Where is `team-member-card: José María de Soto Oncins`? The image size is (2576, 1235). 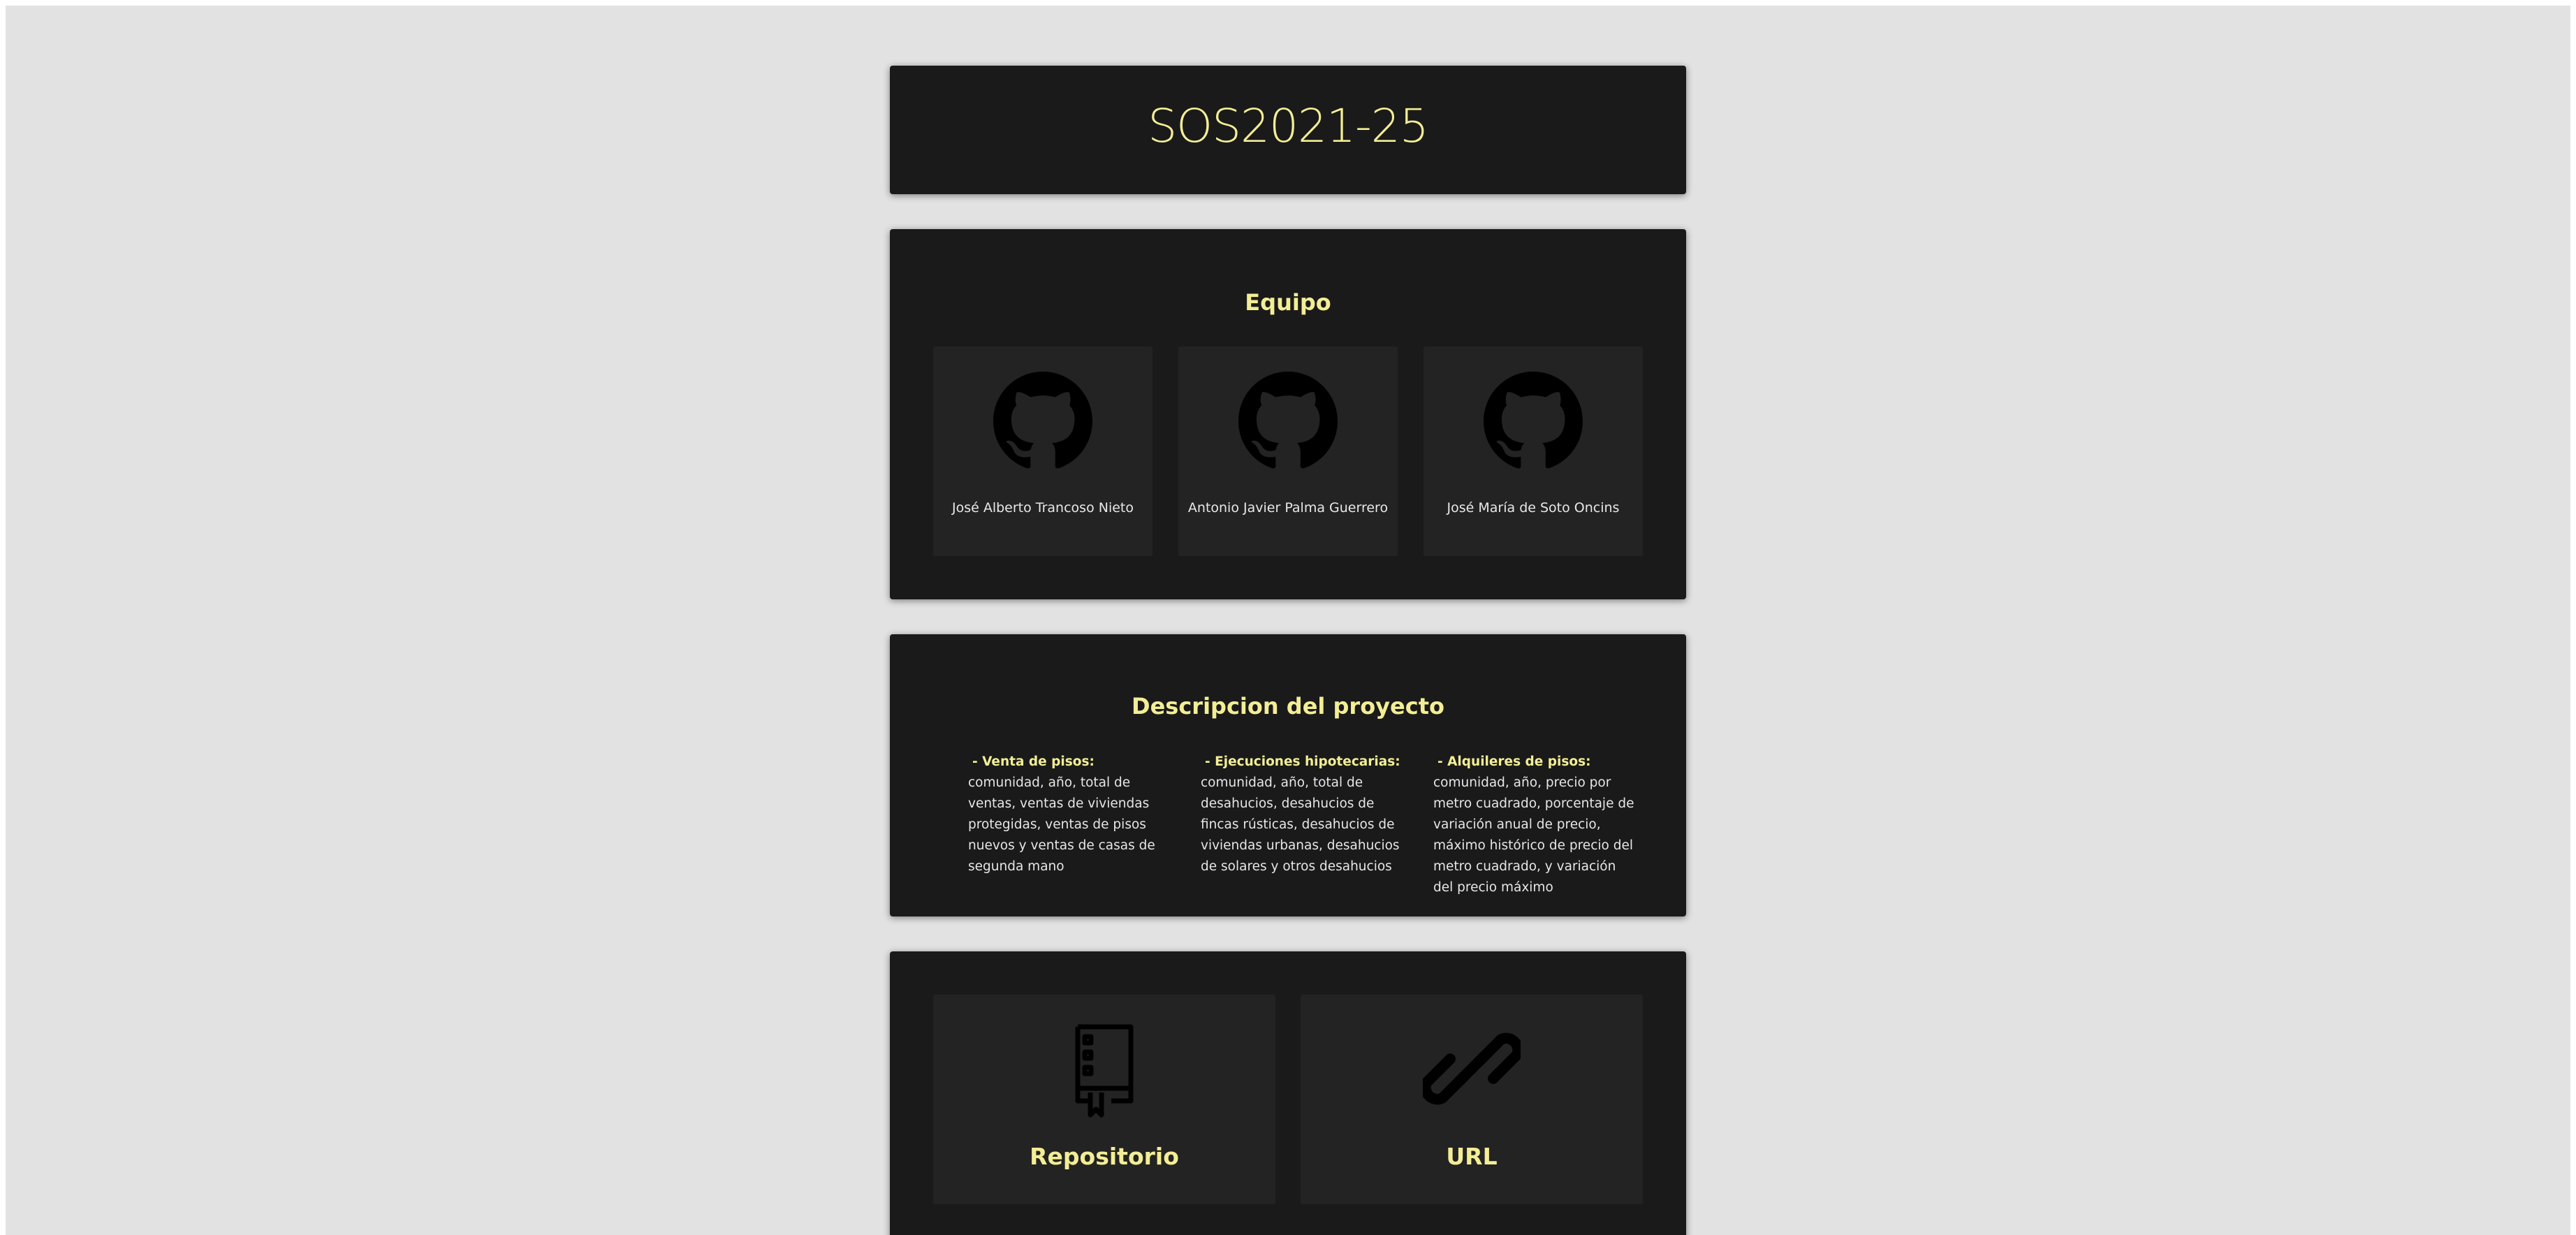
team-member-card: José María de Soto Oncins is located at coordinates (1533, 451).